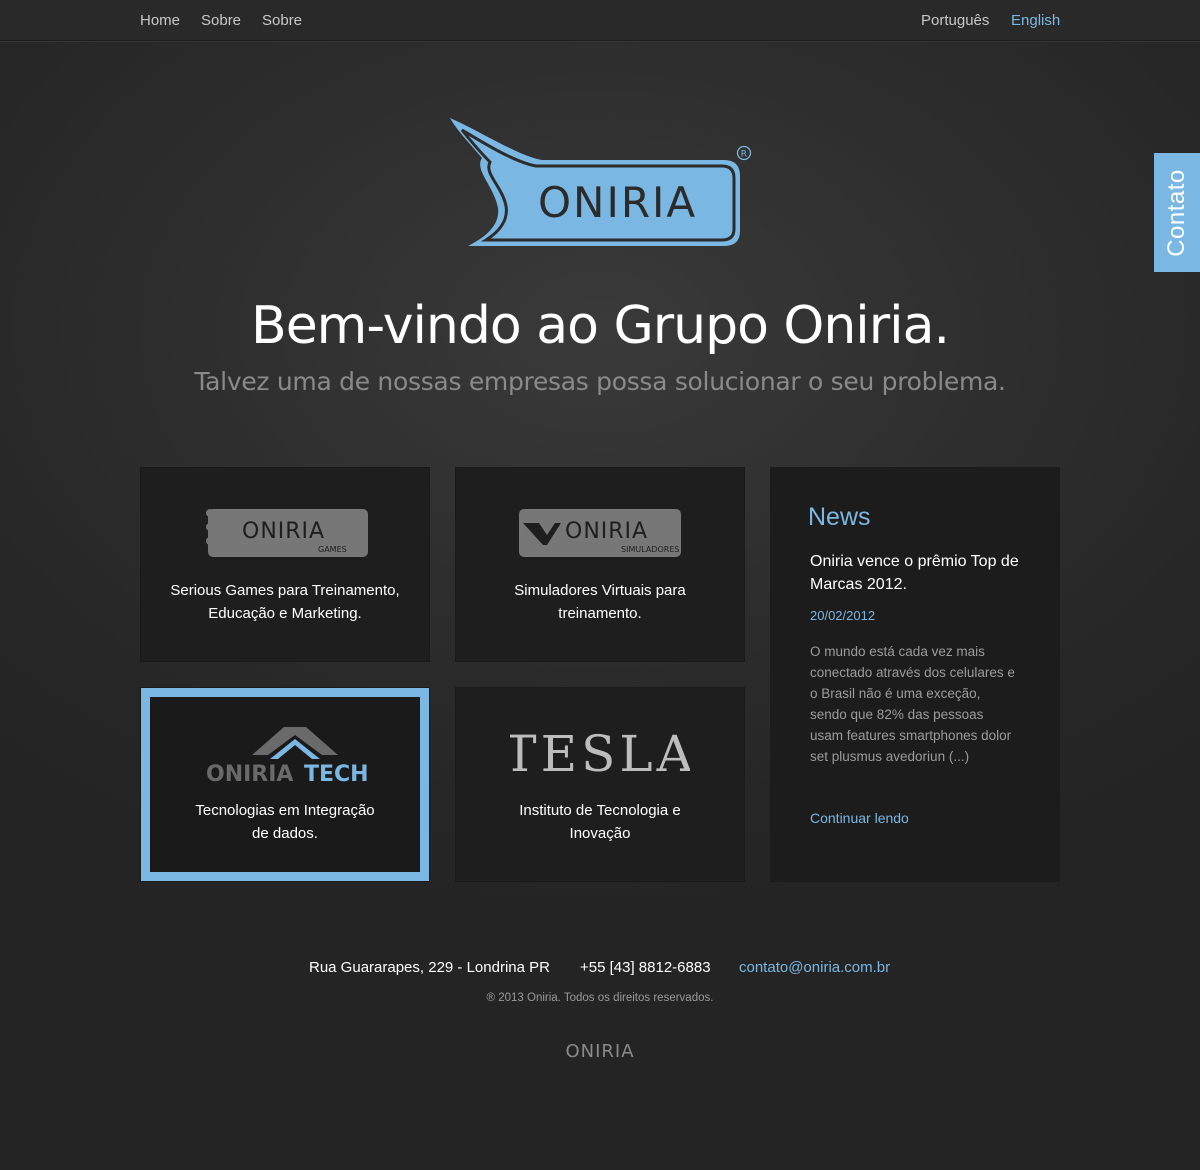 The width and height of the screenshot is (1200, 1170). What do you see at coordinates (287, 757) in the screenshot?
I see `oniriatech-logo: ONIRIA TECH` at bounding box center [287, 757].